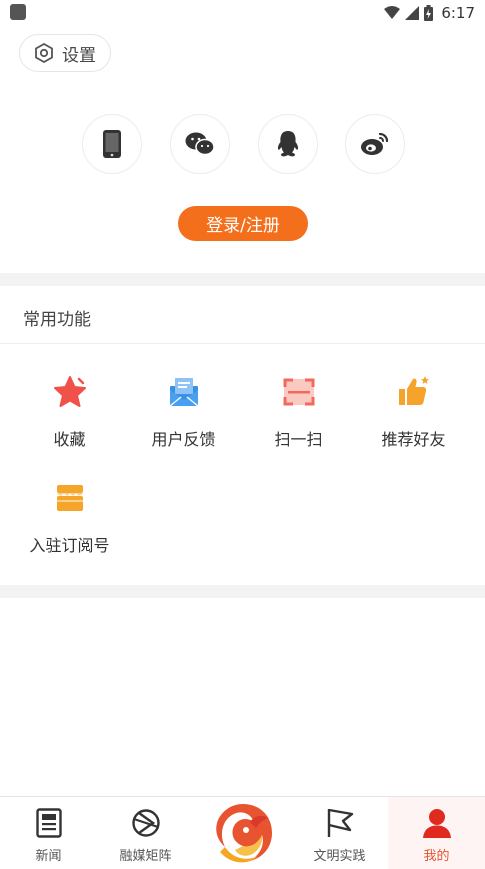 Image resolution: width=485 pixels, height=869 pixels. I want to click on settings-button: 设置, so click(65, 53).